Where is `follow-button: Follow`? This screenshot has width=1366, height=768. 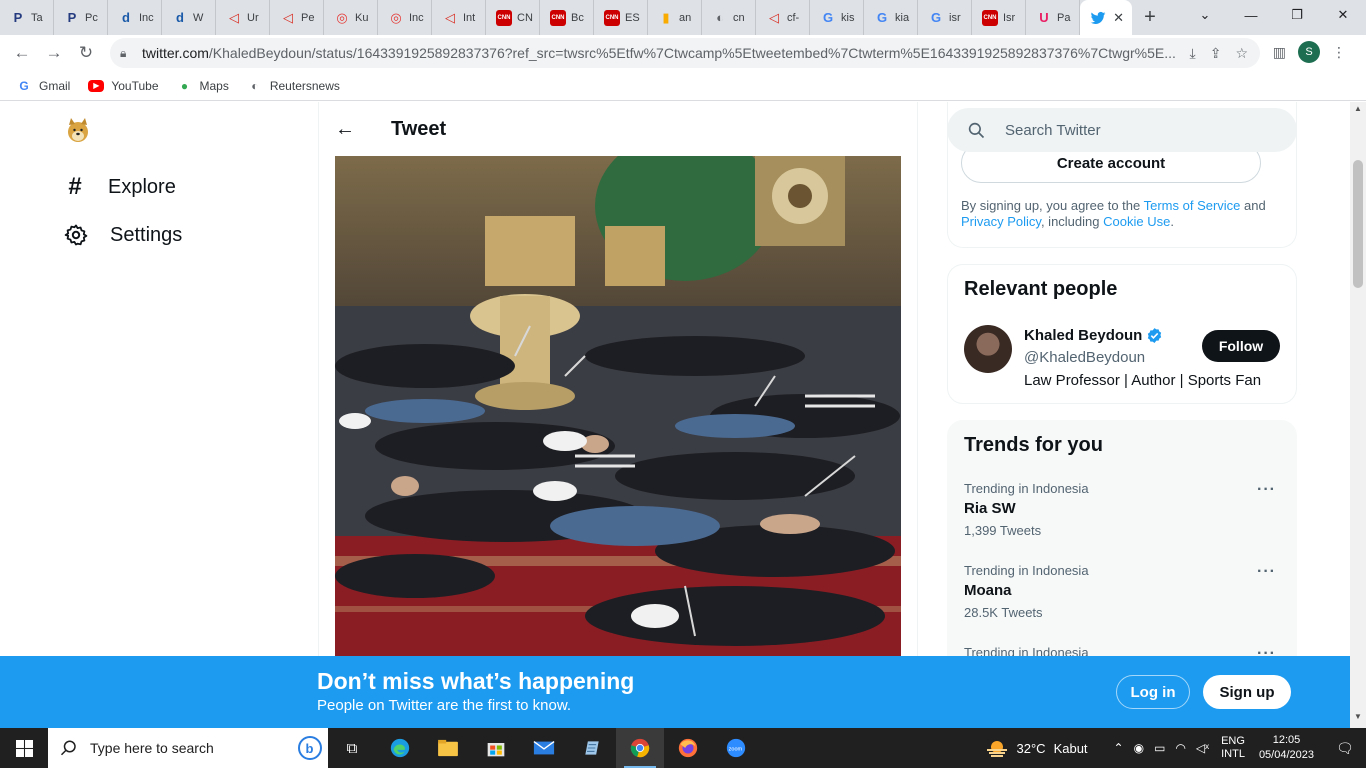
follow-button: Follow is located at coordinates (1241, 346).